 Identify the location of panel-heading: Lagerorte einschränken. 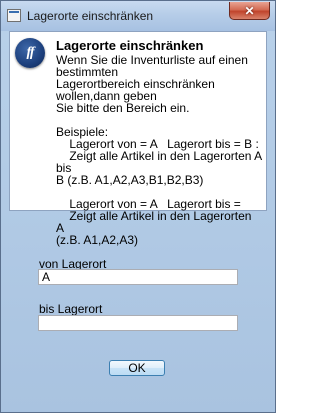
(130, 45).